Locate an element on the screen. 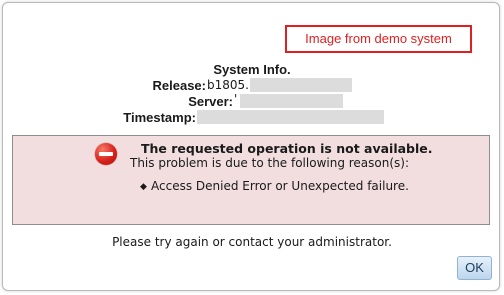  system-info-title: System Info. is located at coordinates (252, 69).